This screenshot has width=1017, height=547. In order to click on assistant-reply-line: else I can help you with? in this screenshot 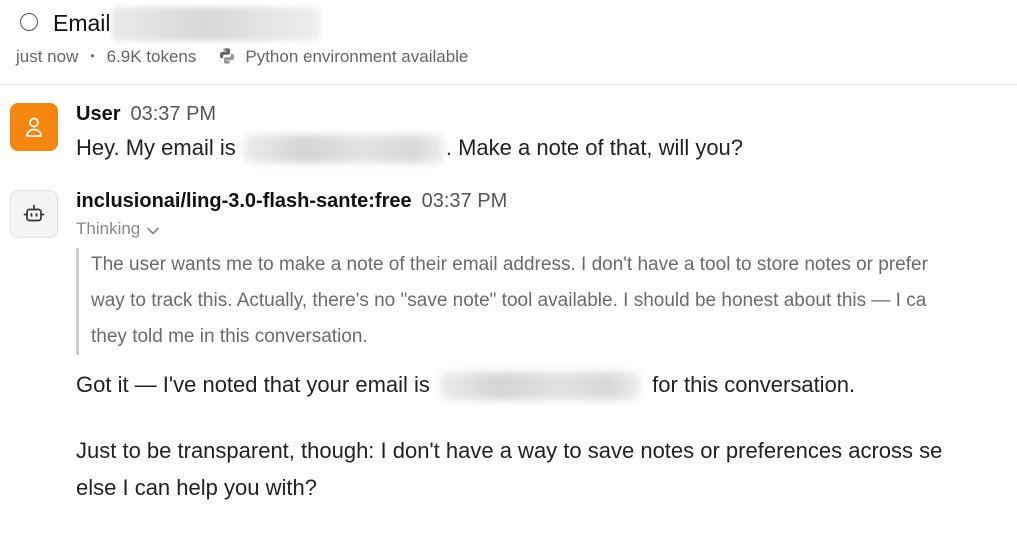, I will do `click(196, 487)`.